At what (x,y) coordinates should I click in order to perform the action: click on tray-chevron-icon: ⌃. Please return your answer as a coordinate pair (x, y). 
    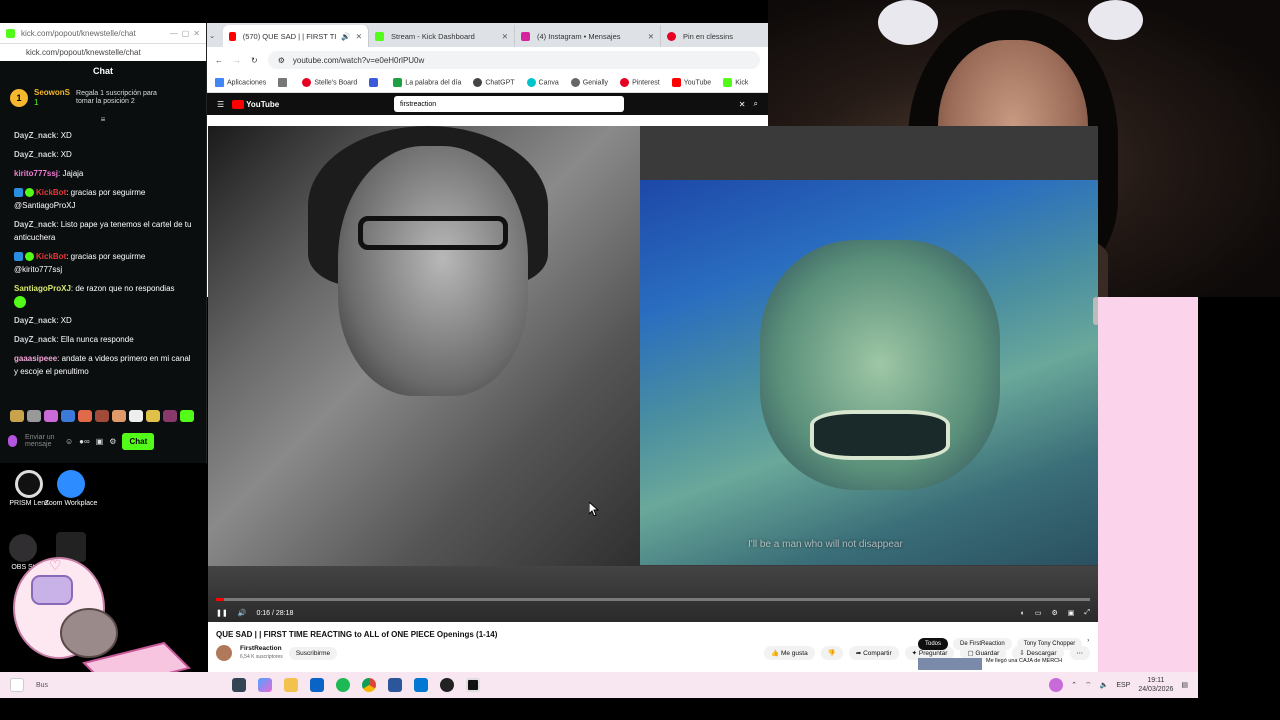
    Looking at the image, I should click on (1074, 685).